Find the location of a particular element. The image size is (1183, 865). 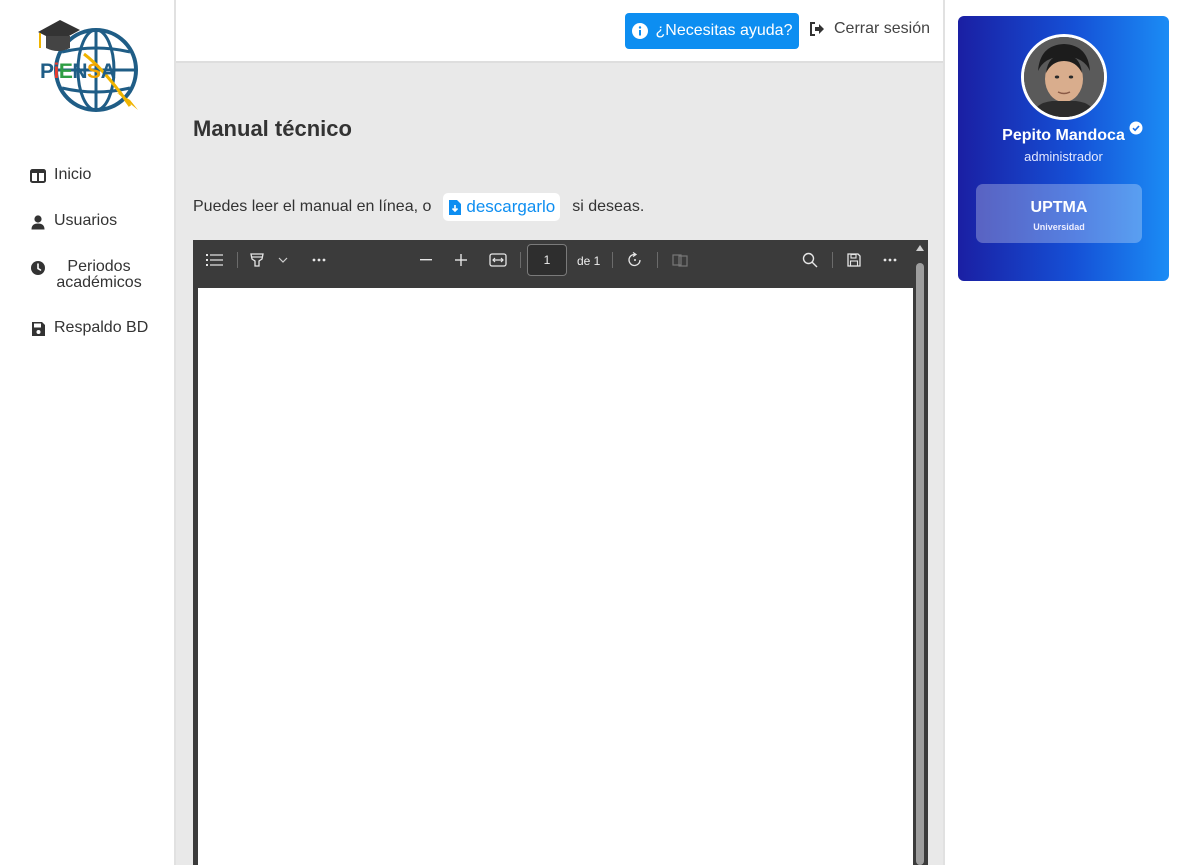

page-count: de 1 is located at coordinates (589, 261).